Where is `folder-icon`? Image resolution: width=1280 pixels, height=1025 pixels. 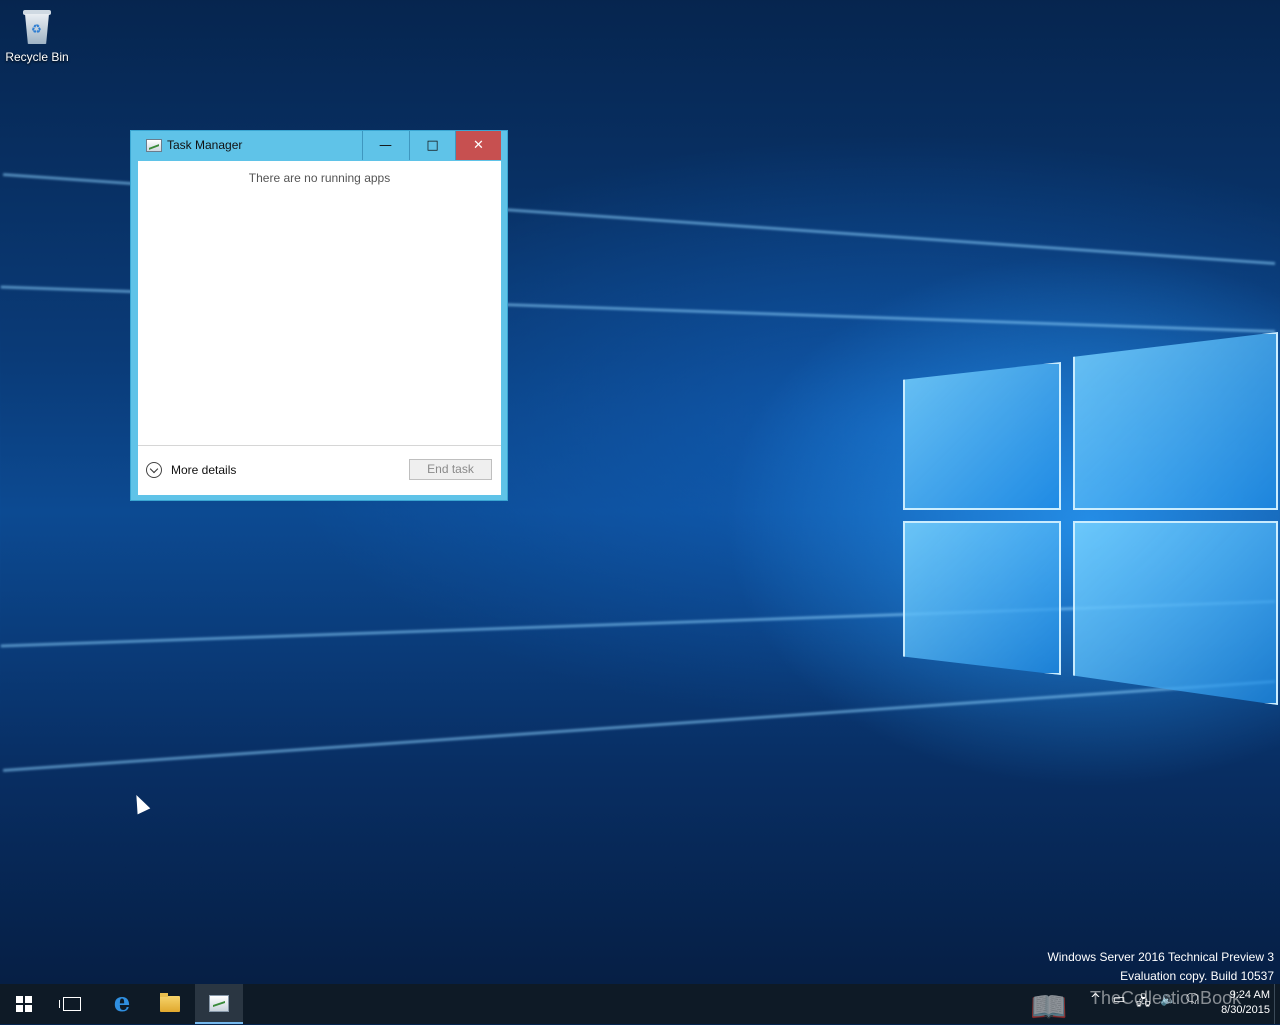
folder-icon is located at coordinates (170, 1002).